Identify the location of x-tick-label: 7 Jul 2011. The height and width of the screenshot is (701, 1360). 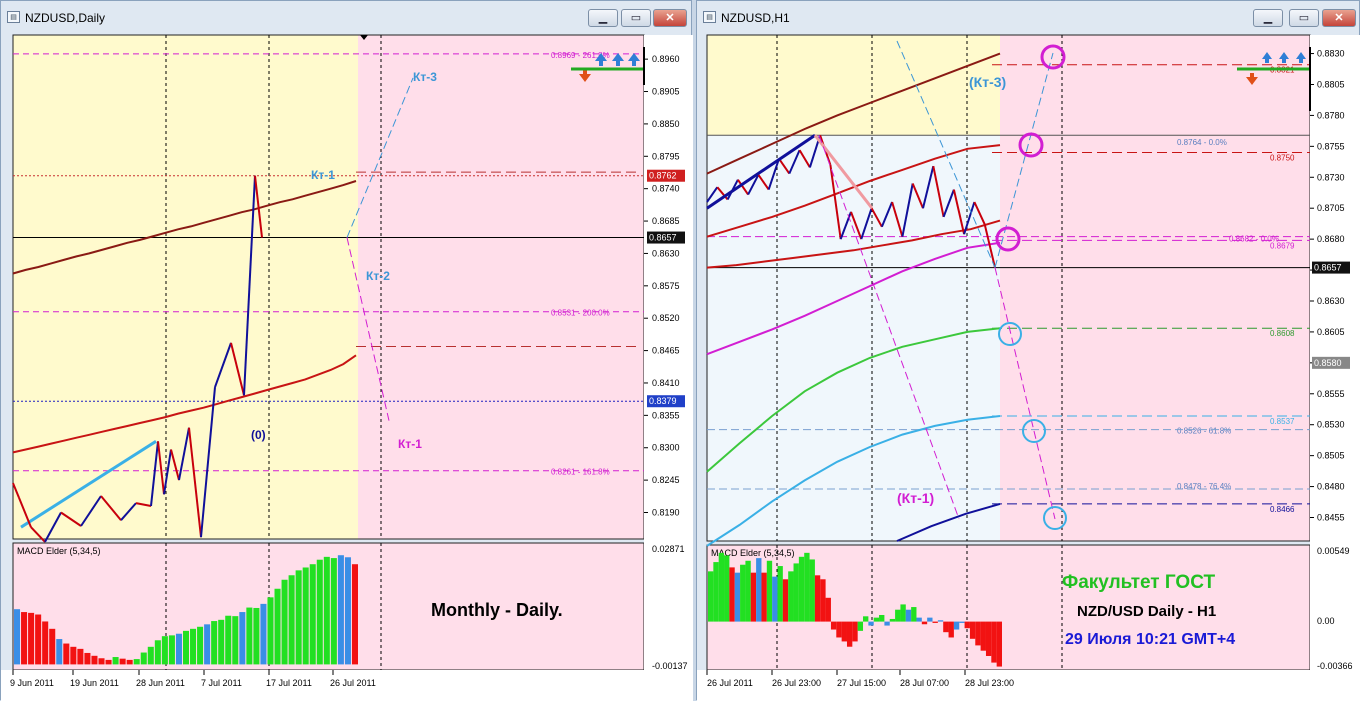
(221, 683).